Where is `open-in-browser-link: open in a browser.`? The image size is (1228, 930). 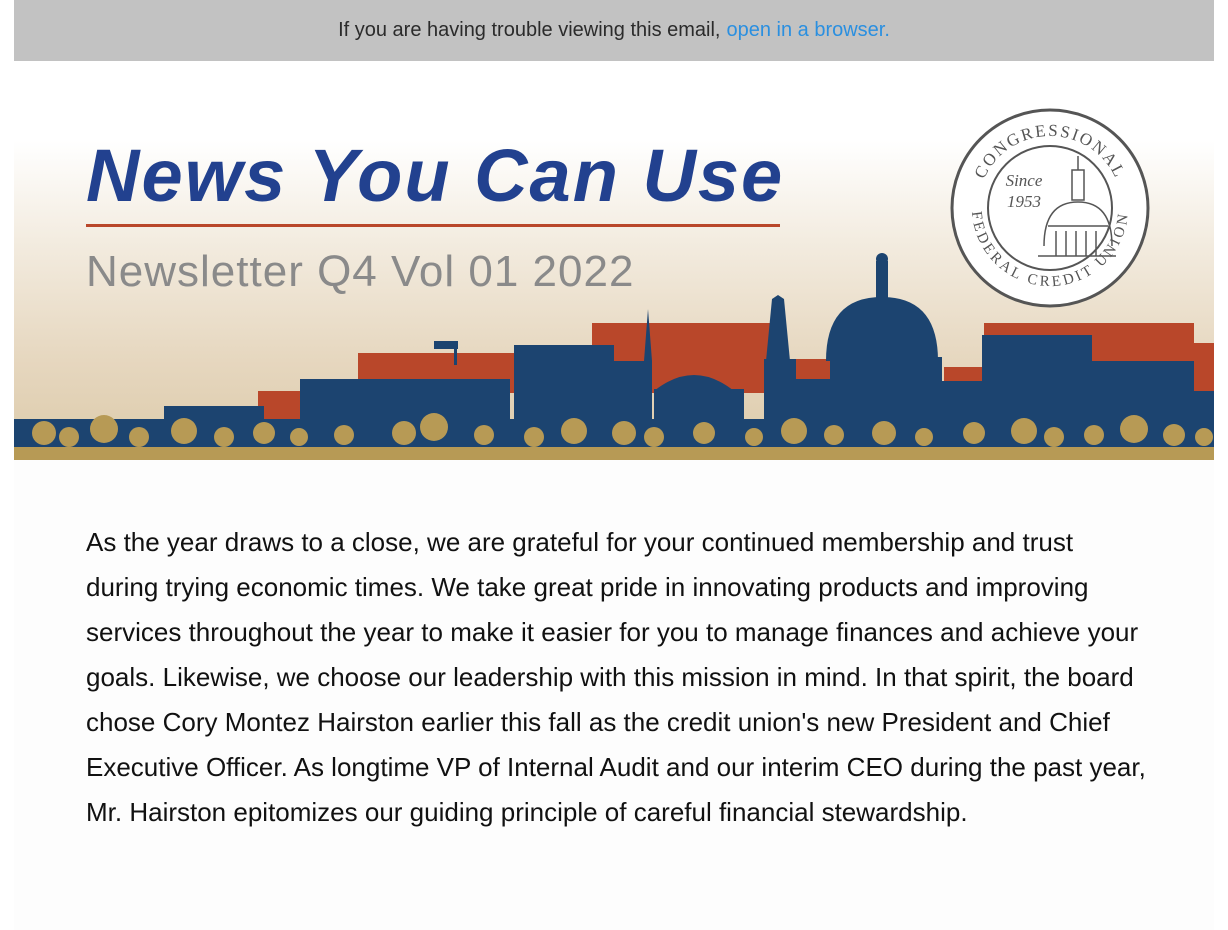
open-in-browser-link: open in a browser. is located at coordinates (807, 30).